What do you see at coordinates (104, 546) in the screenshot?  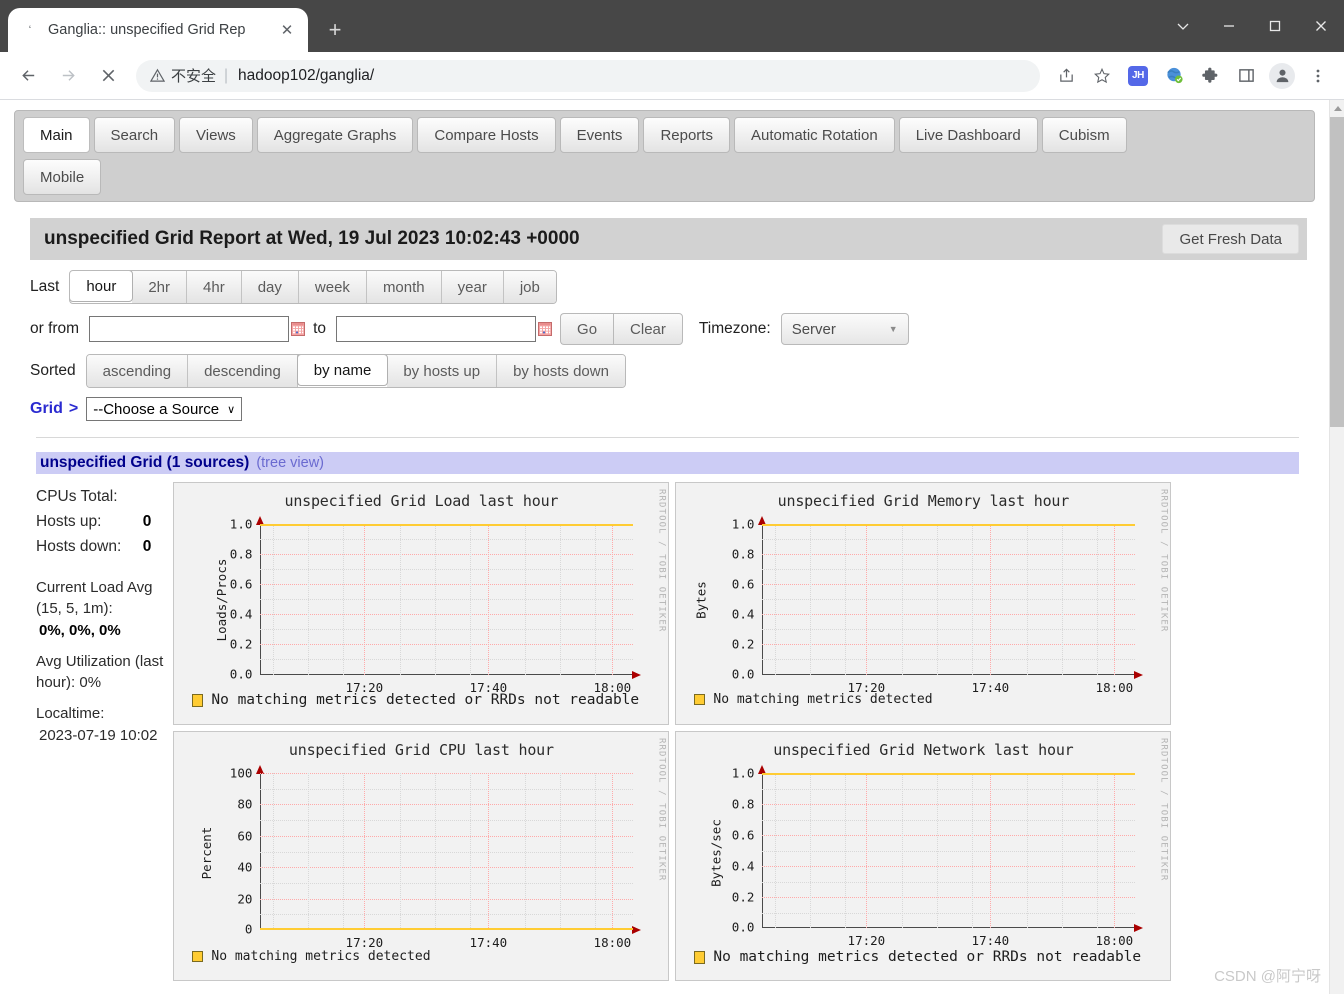 I see `stat-hosts-down: Hosts down: 0` at bounding box center [104, 546].